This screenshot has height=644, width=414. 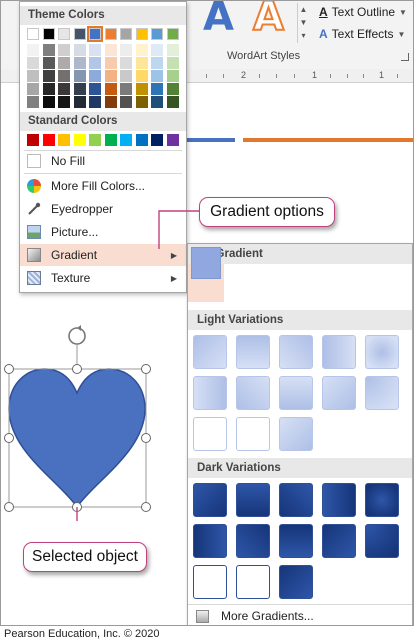 I want to click on wordart-style-blue: A, so click(x=218, y=20).